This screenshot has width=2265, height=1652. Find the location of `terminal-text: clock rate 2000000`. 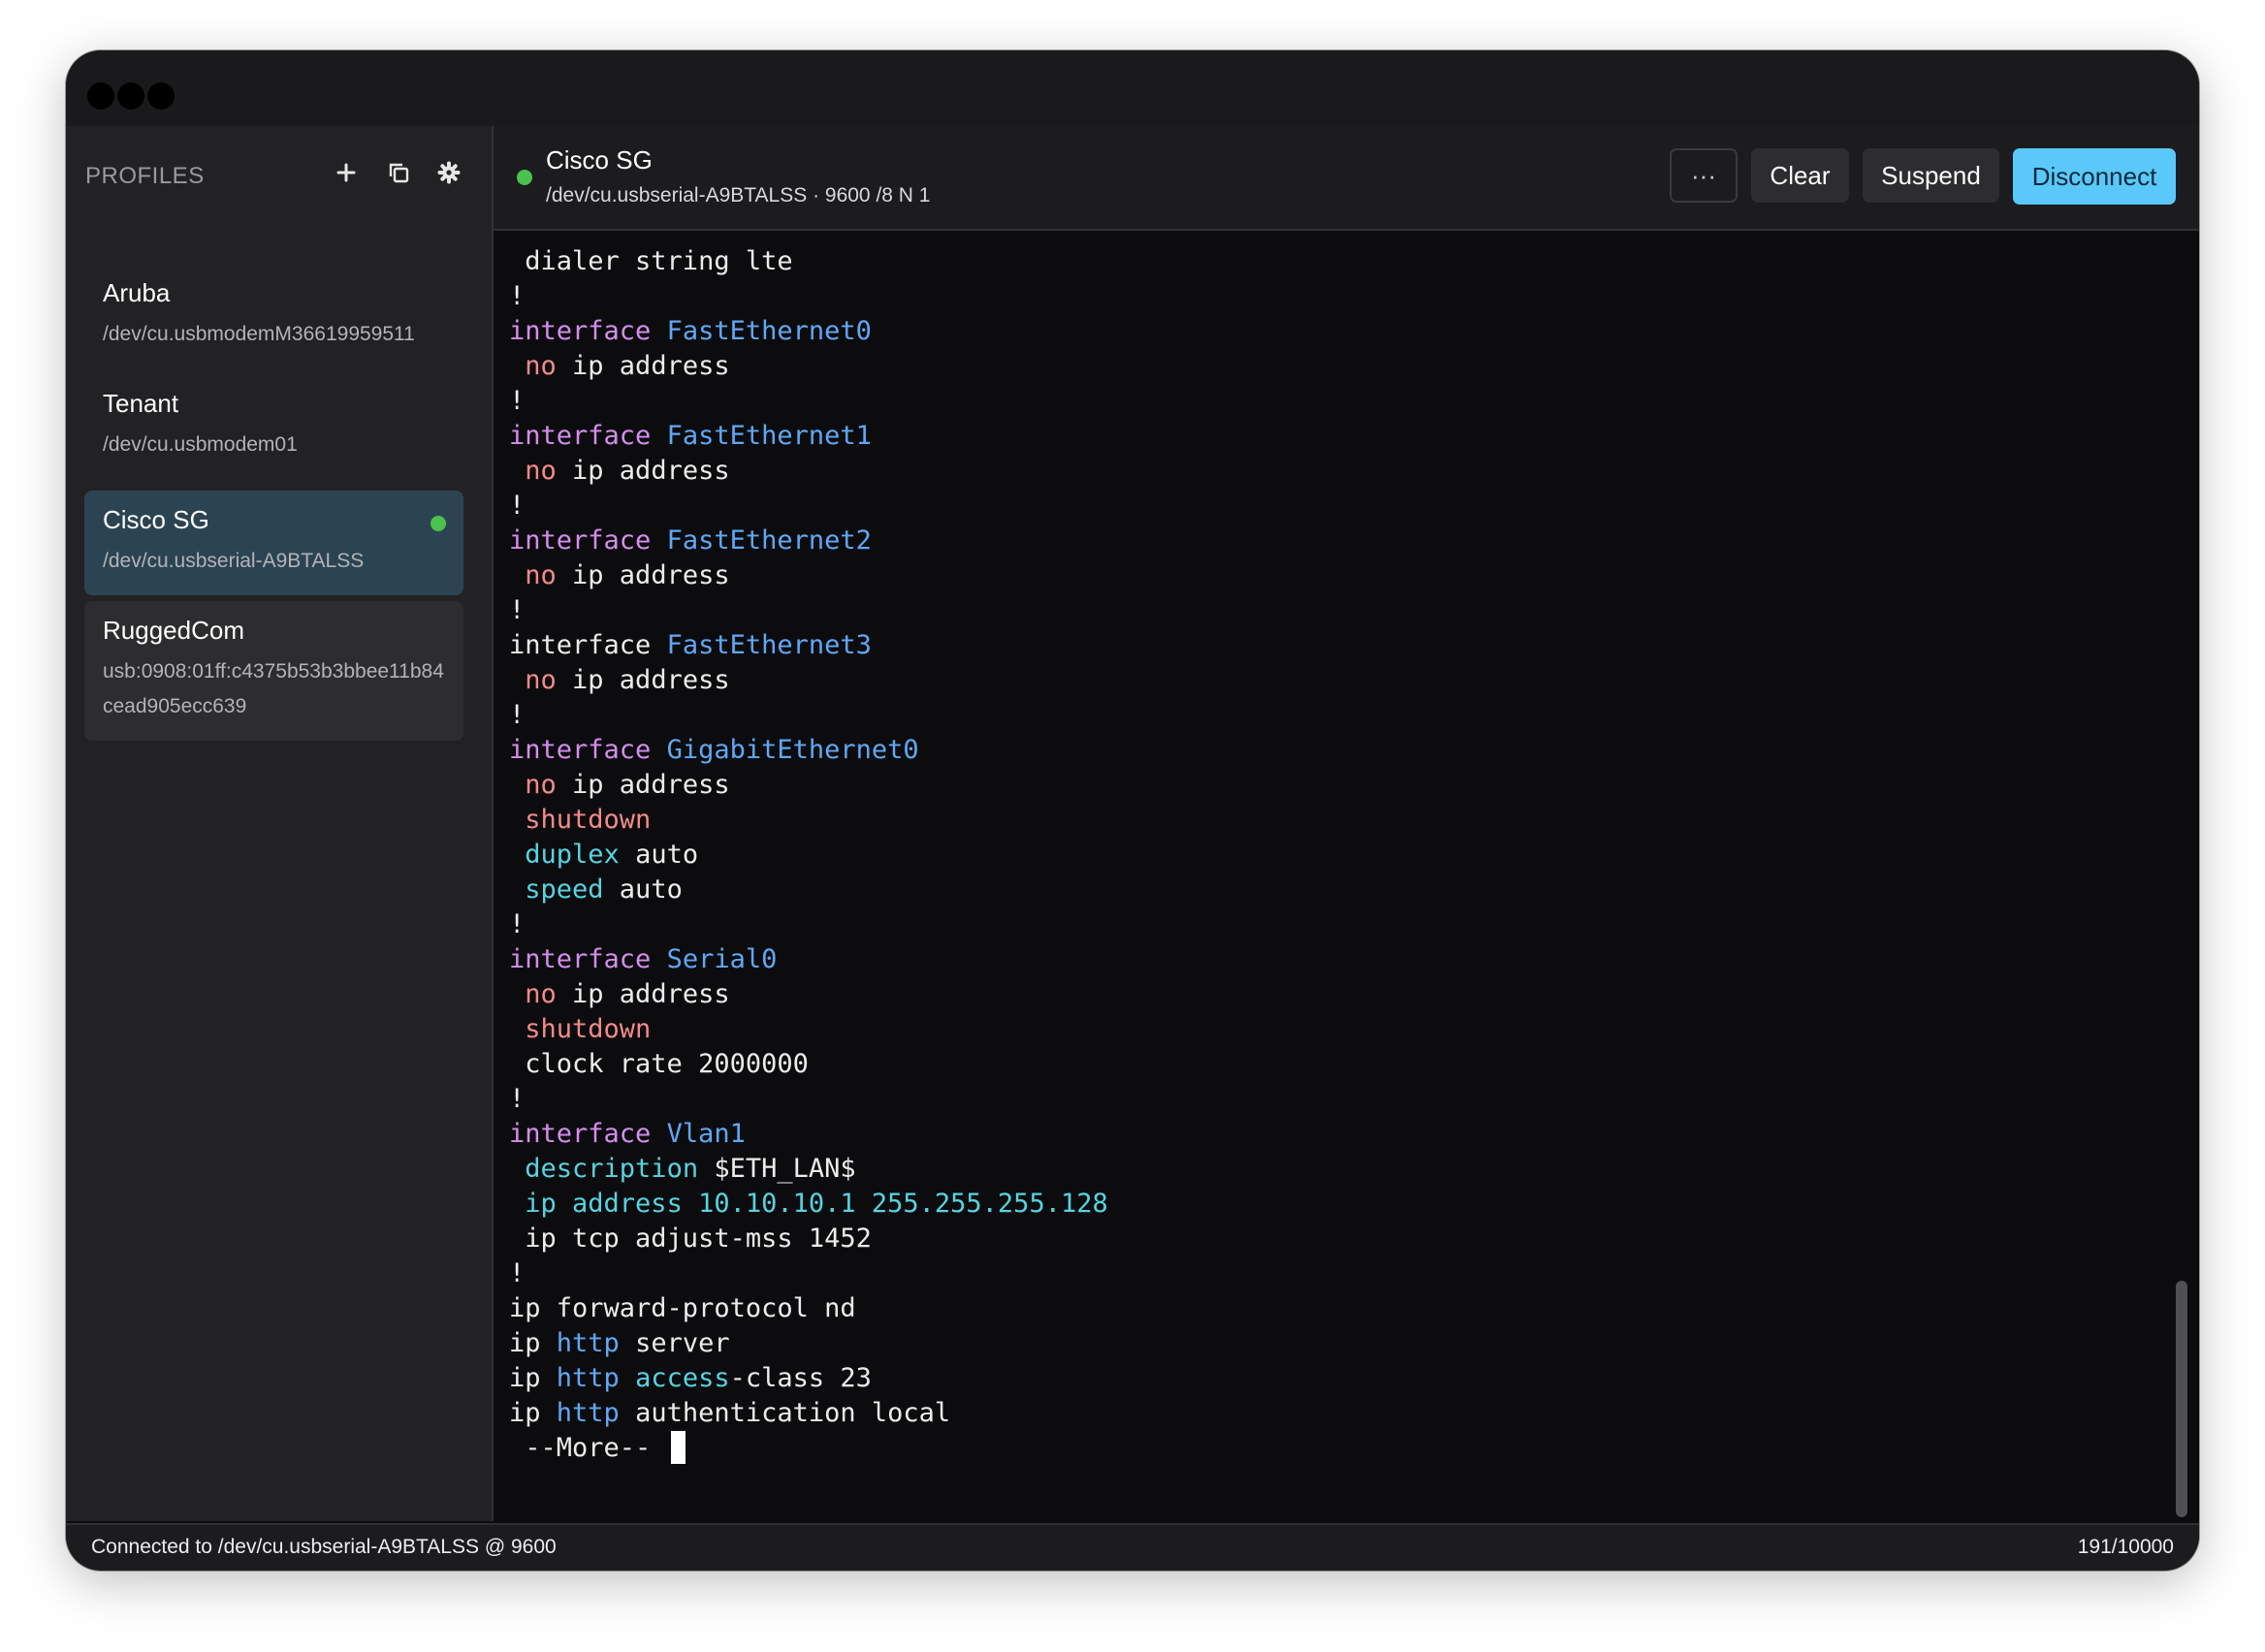

terminal-text: clock rate 2000000 is located at coordinates (659, 1064).